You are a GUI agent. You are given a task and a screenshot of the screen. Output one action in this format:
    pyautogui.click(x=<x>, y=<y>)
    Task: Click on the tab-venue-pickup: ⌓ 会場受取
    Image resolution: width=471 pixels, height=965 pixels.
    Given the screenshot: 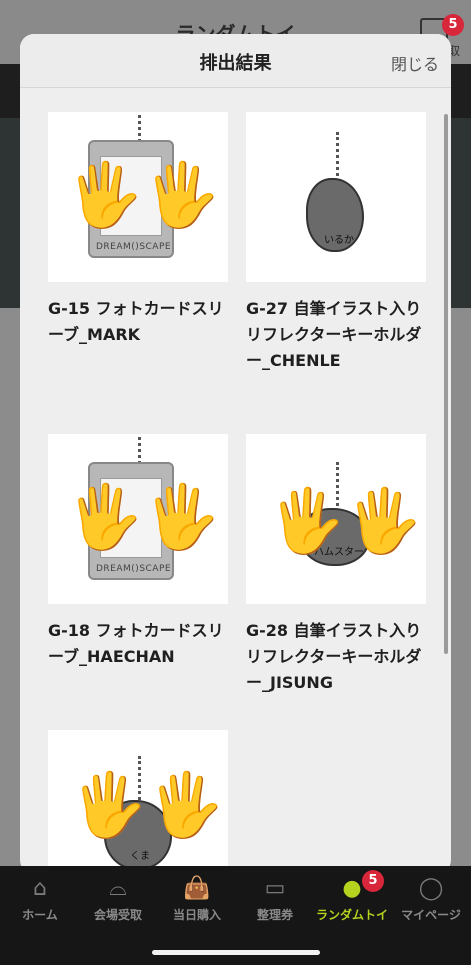 What is the action you would take?
    pyautogui.click(x=118, y=898)
    